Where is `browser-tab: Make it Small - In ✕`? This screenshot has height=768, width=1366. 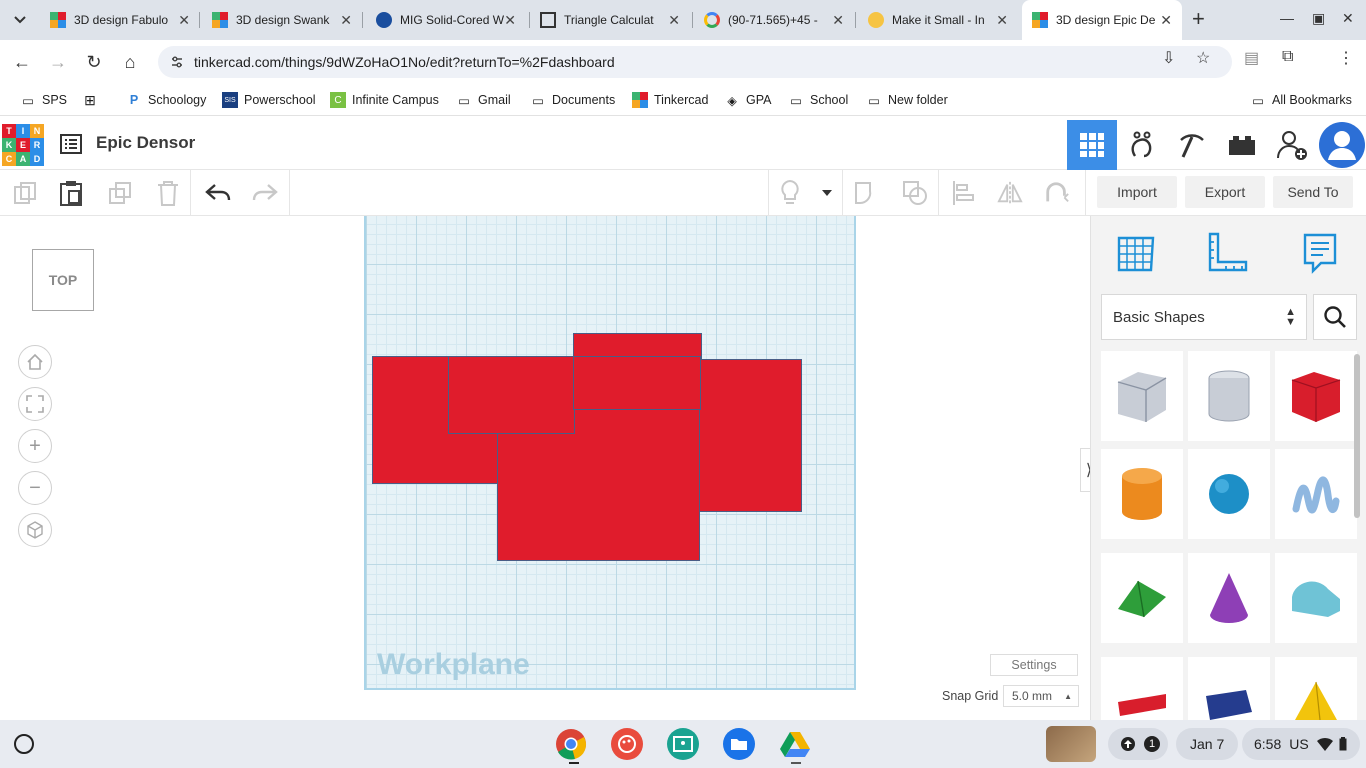 browser-tab: Make it Small - In ✕ is located at coordinates (938, 20).